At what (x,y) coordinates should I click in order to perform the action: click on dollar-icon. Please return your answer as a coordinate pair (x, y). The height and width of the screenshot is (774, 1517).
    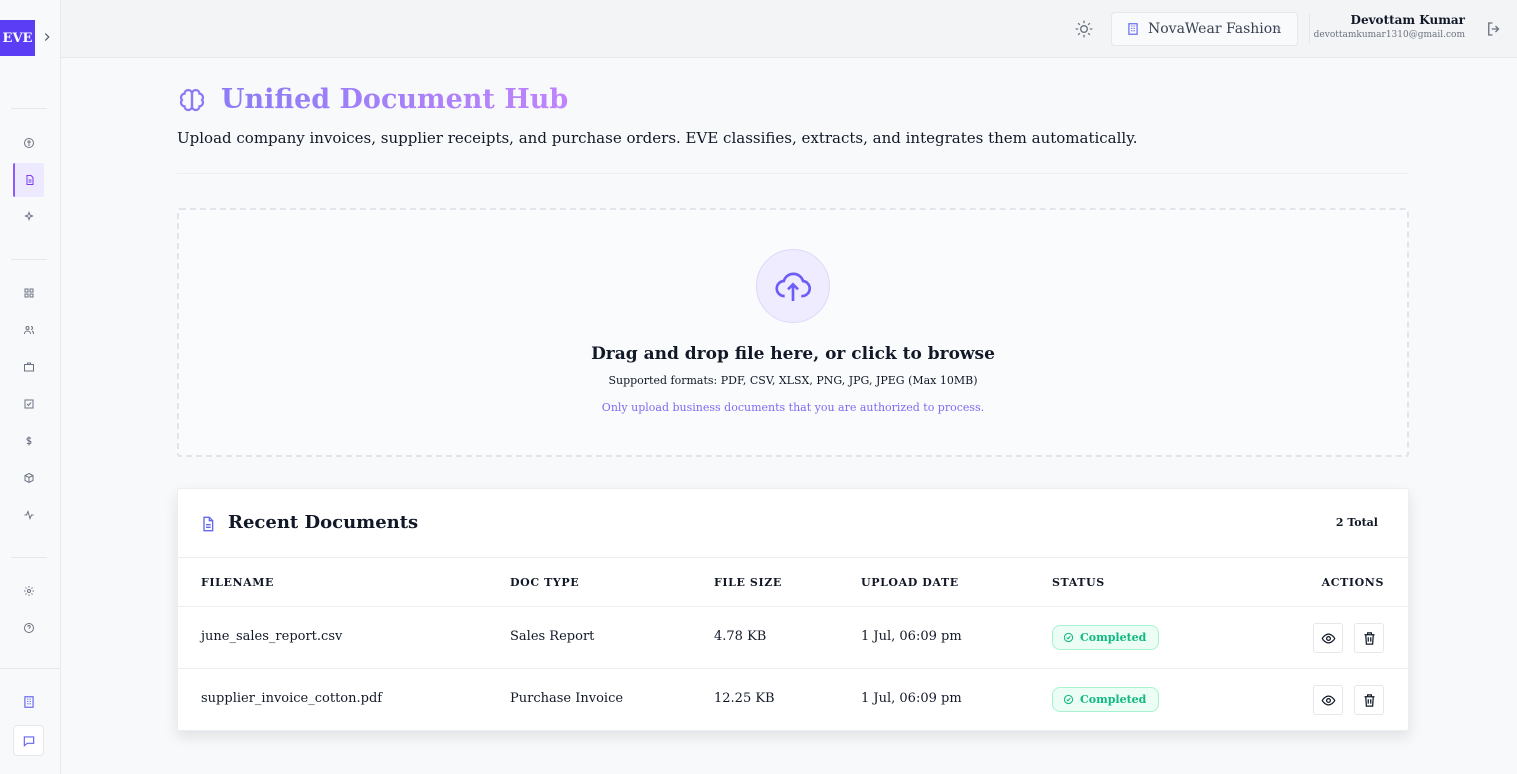
    Looking at the image, I should click on (29, 441).